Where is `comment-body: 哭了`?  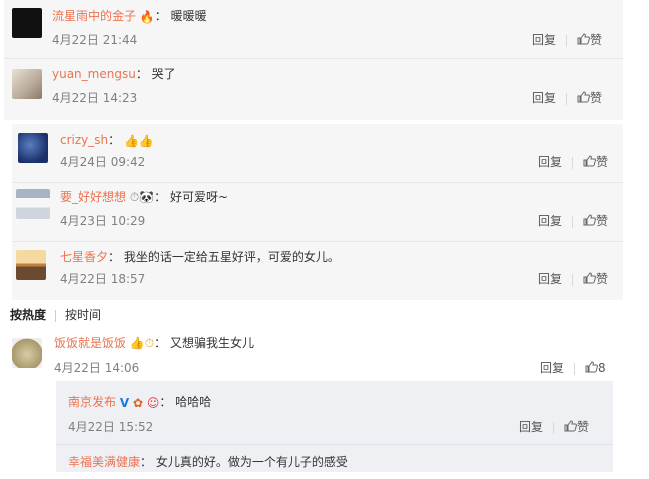 comment-body: 哭了 is located at coordinates (163, 74).